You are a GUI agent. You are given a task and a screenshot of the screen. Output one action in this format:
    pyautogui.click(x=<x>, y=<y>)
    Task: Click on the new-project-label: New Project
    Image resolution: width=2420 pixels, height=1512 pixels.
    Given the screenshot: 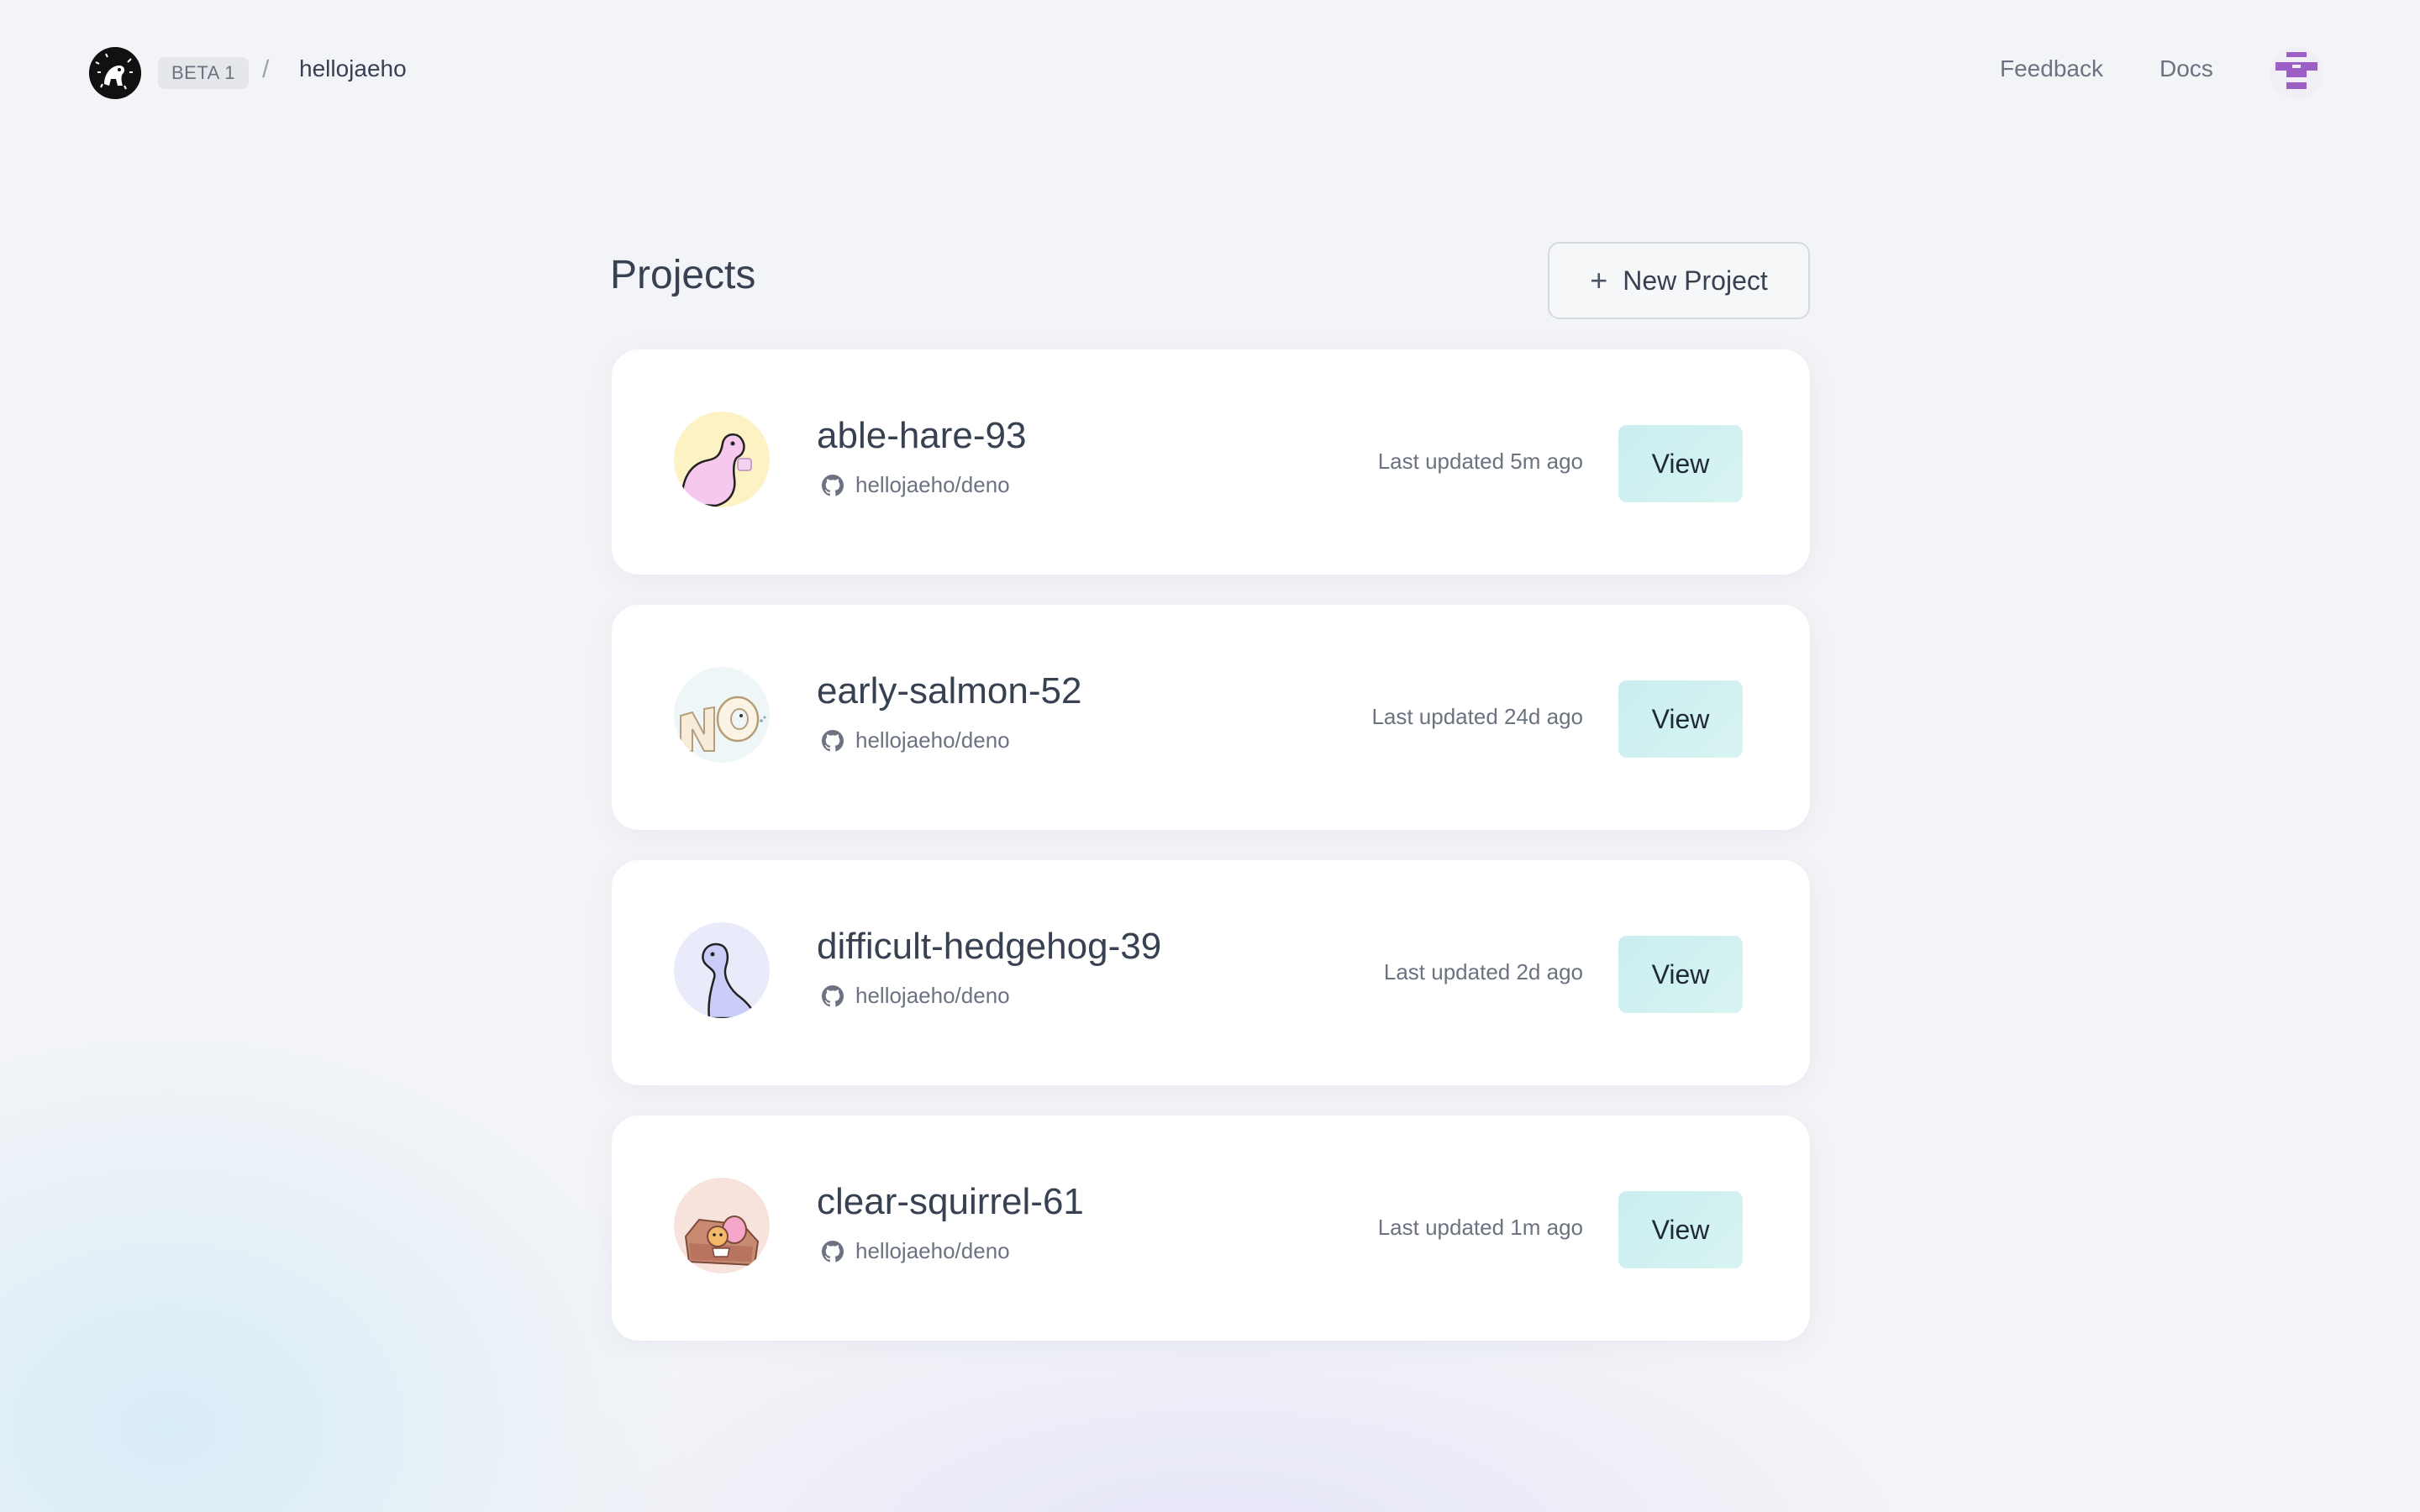 What is the action you would take?
    pyautogui.click(x=1695, y=280)
    